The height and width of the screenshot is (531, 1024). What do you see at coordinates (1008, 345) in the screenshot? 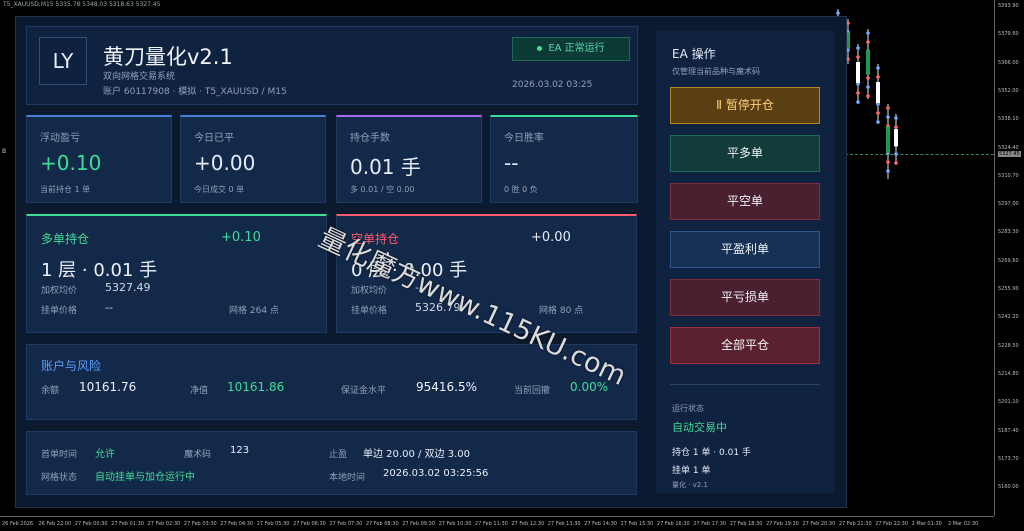
I see `price-label: 5228.50` at bounding box center [1008, 345].